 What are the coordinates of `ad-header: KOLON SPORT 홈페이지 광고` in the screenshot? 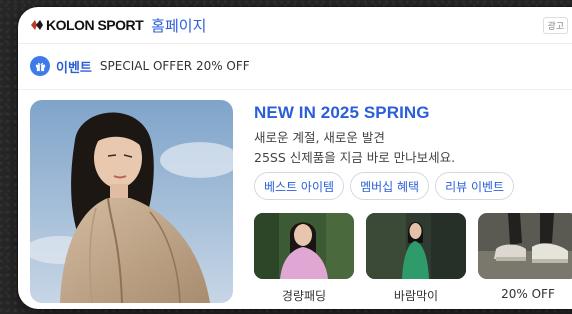 It's located at (295, 25).